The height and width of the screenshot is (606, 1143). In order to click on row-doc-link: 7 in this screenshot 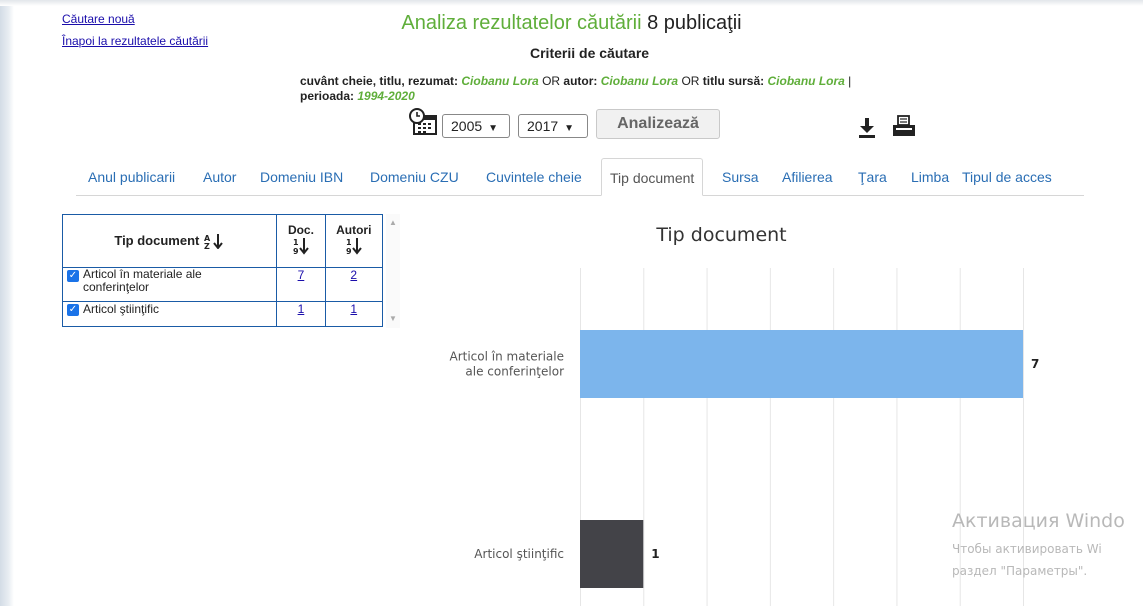, I will do `click(301, 275)`.